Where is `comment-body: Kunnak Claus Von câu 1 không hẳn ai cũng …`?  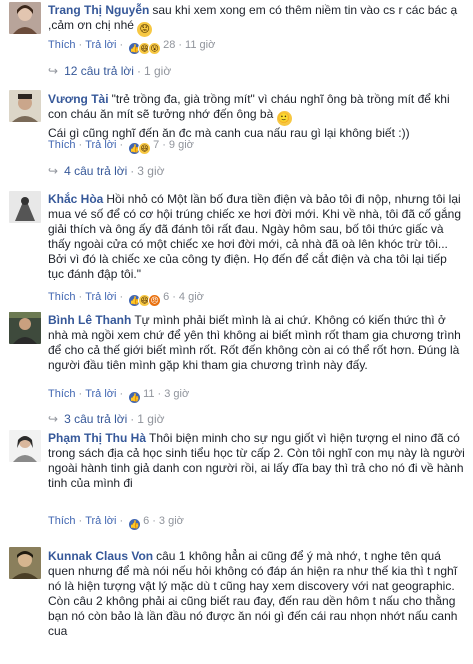 comment-body: Kunnak Claus Von câu 1 không hẳn ai cũng … is located at coordinates (256, 594).